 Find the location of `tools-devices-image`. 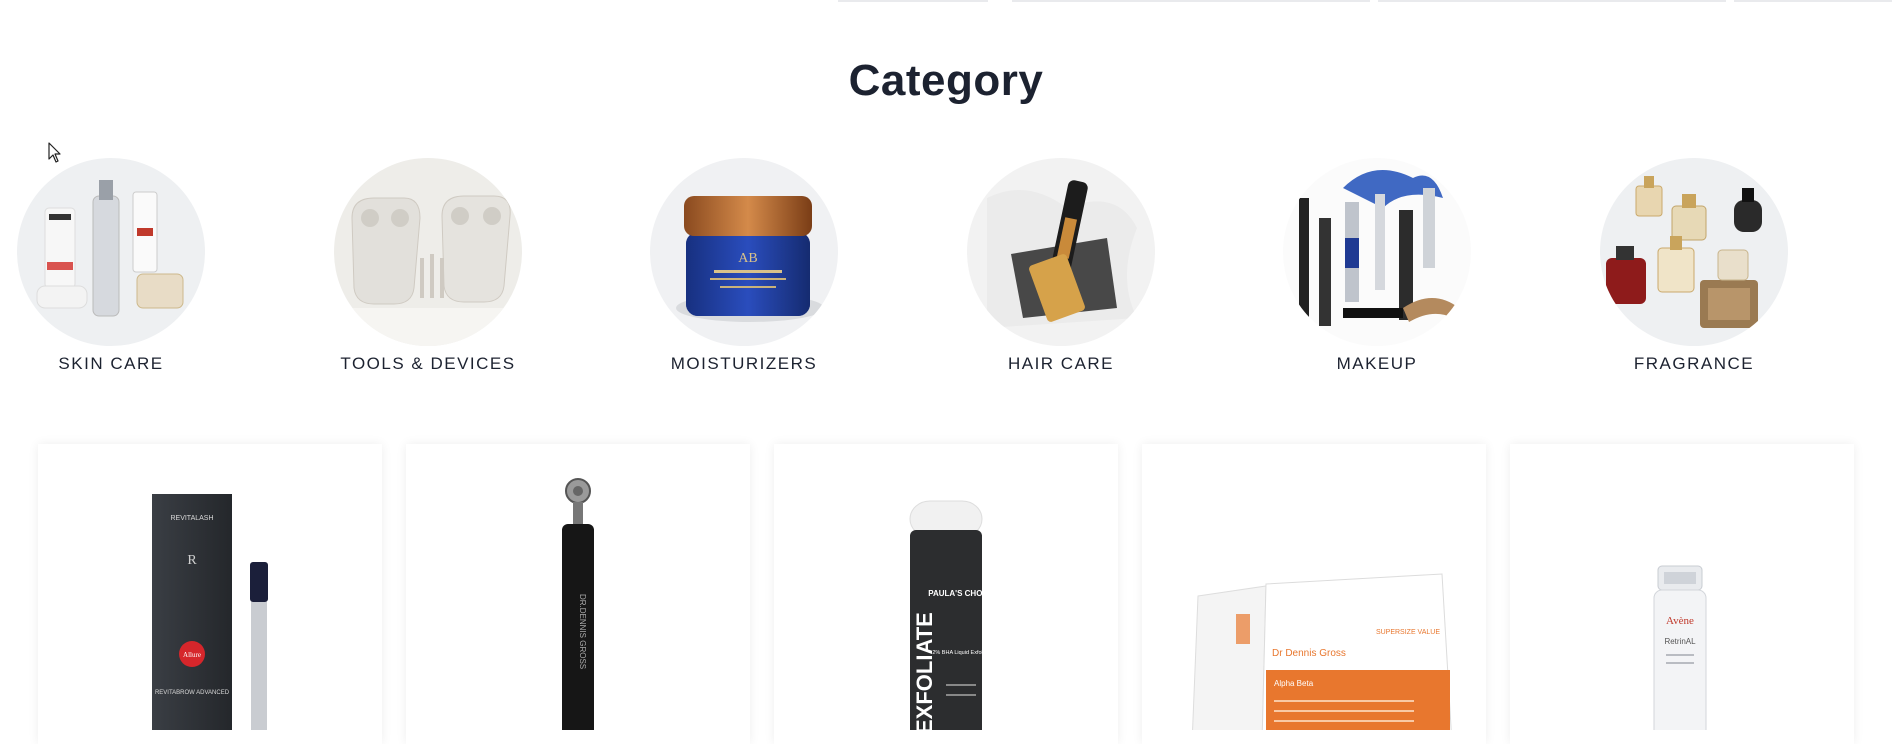

tools-devices-image is located at coordinates (428, 252).